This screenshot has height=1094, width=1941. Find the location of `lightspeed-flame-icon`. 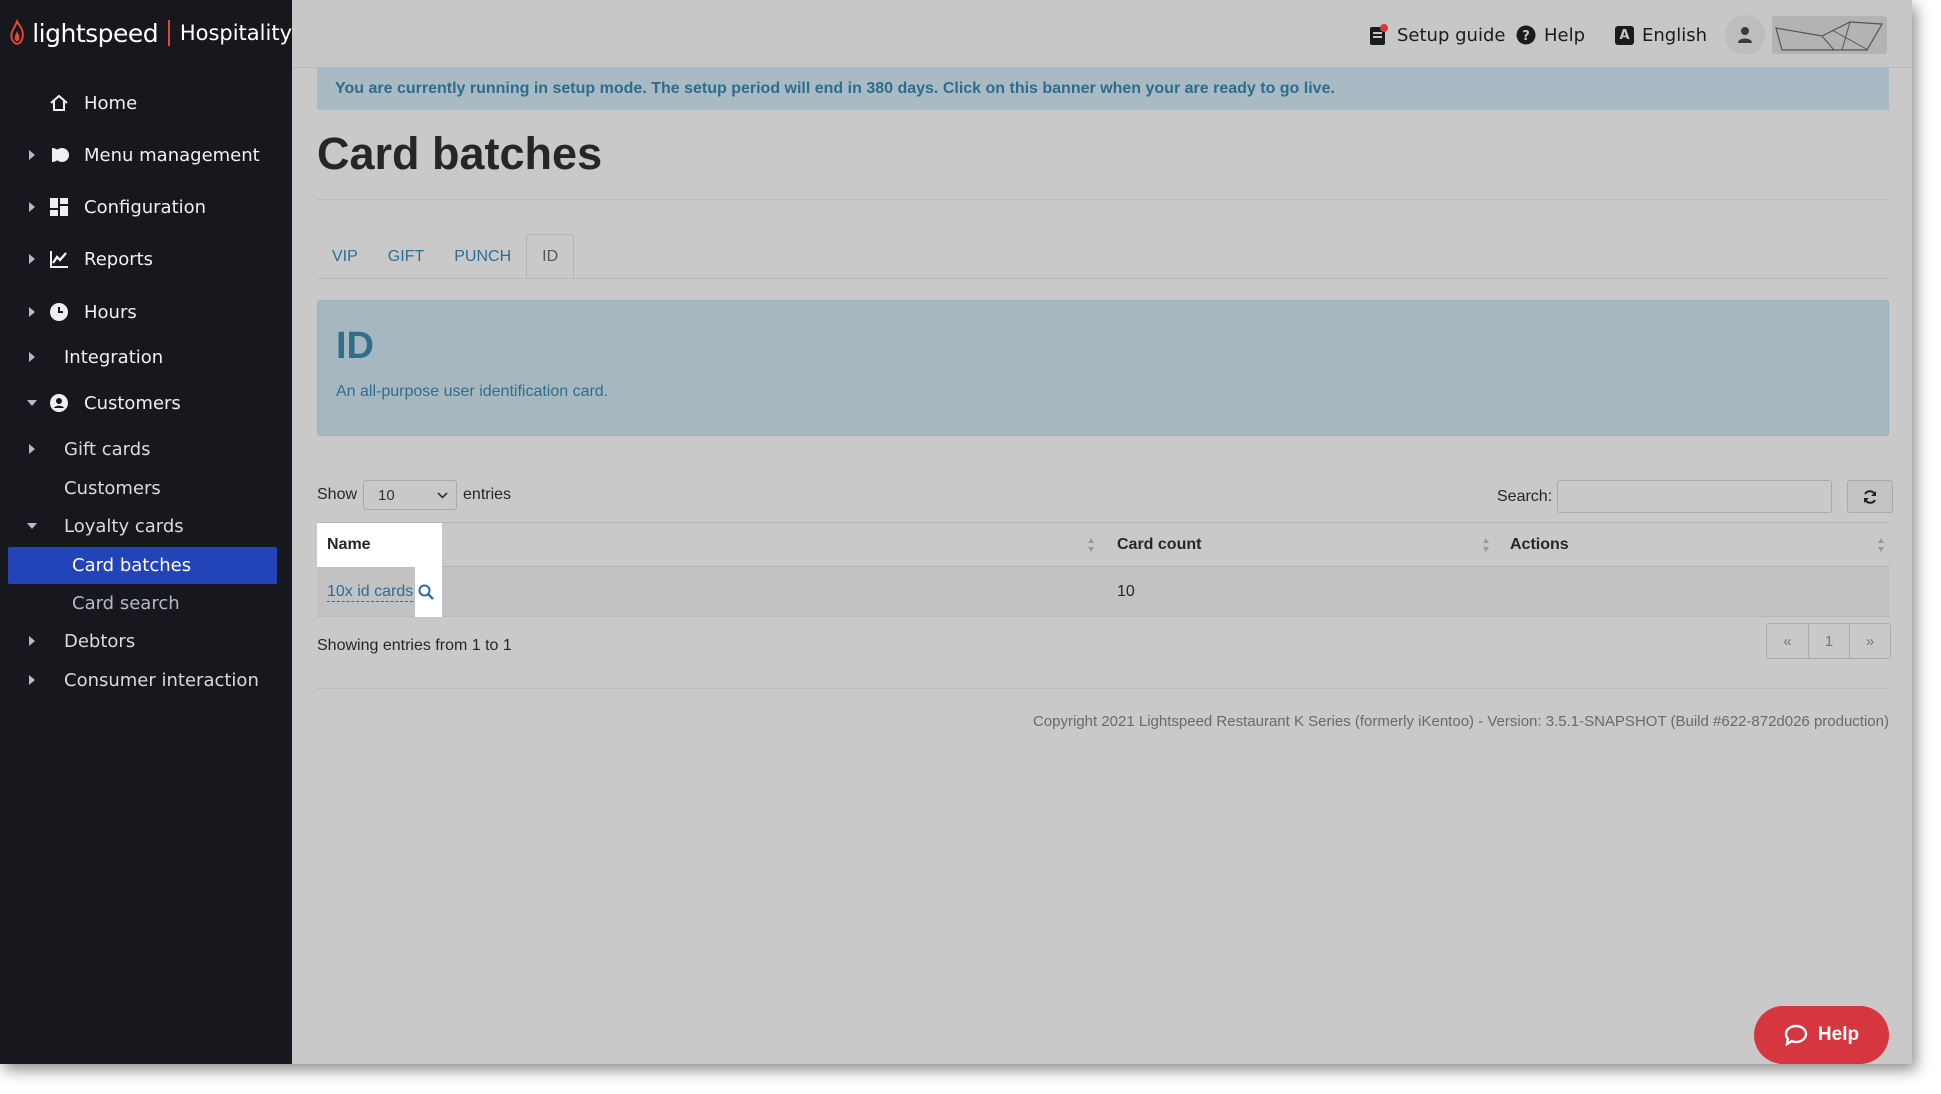

lightspeed-flame-icon is located at coordinates (17, 31).